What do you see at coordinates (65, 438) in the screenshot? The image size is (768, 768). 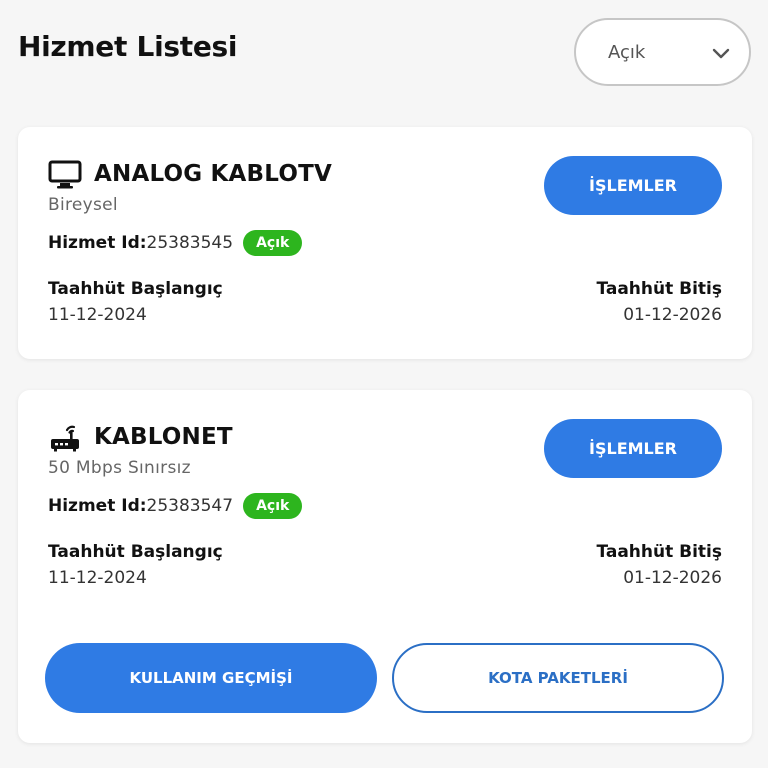 I see `router-icon` at bounding box center [65, 438].